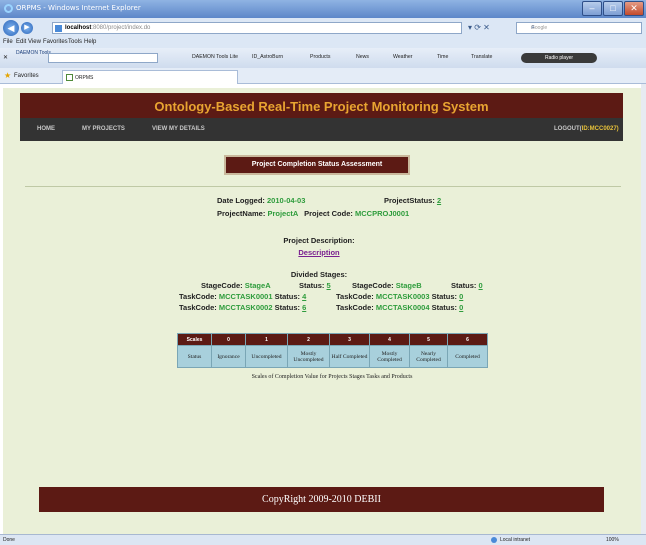 The height and width of the screenshot is (545, 646). I want to click on stage-a-row: StageCode: StageA, so click(236, 285).